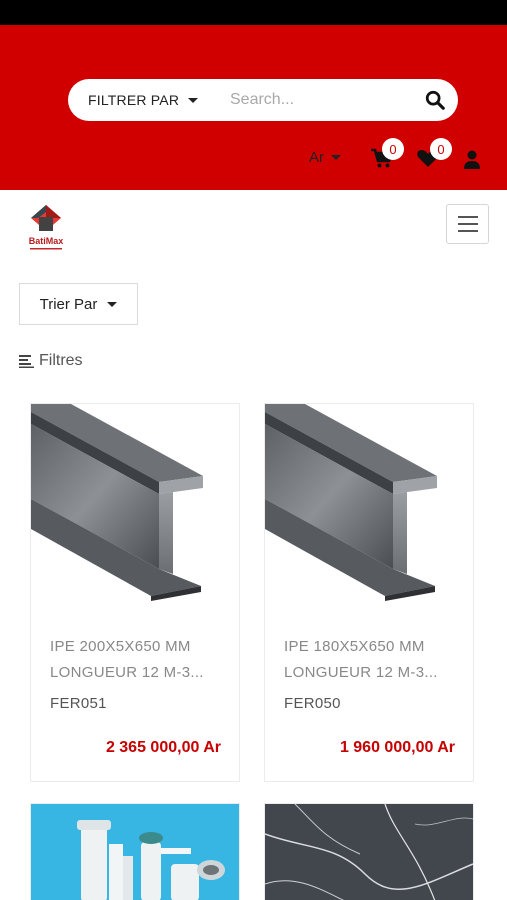 This screenshot has width=507, height=900. I want to click on logo-text: BatiMax, so click(46, 241).